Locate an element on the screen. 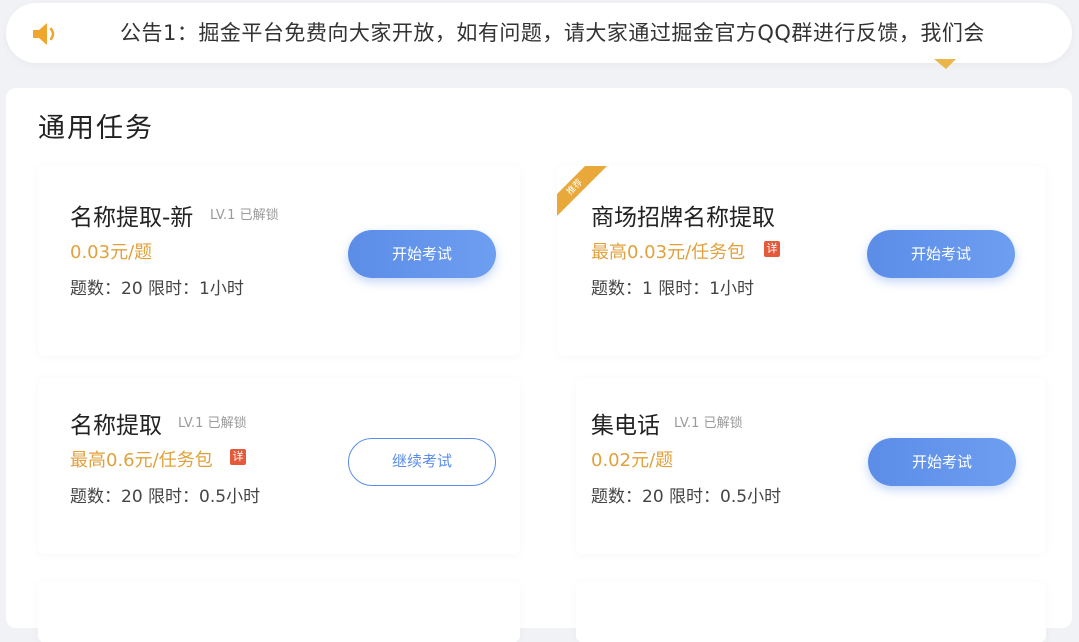  task-name: 集电话 is located at coordinates (625, 426).